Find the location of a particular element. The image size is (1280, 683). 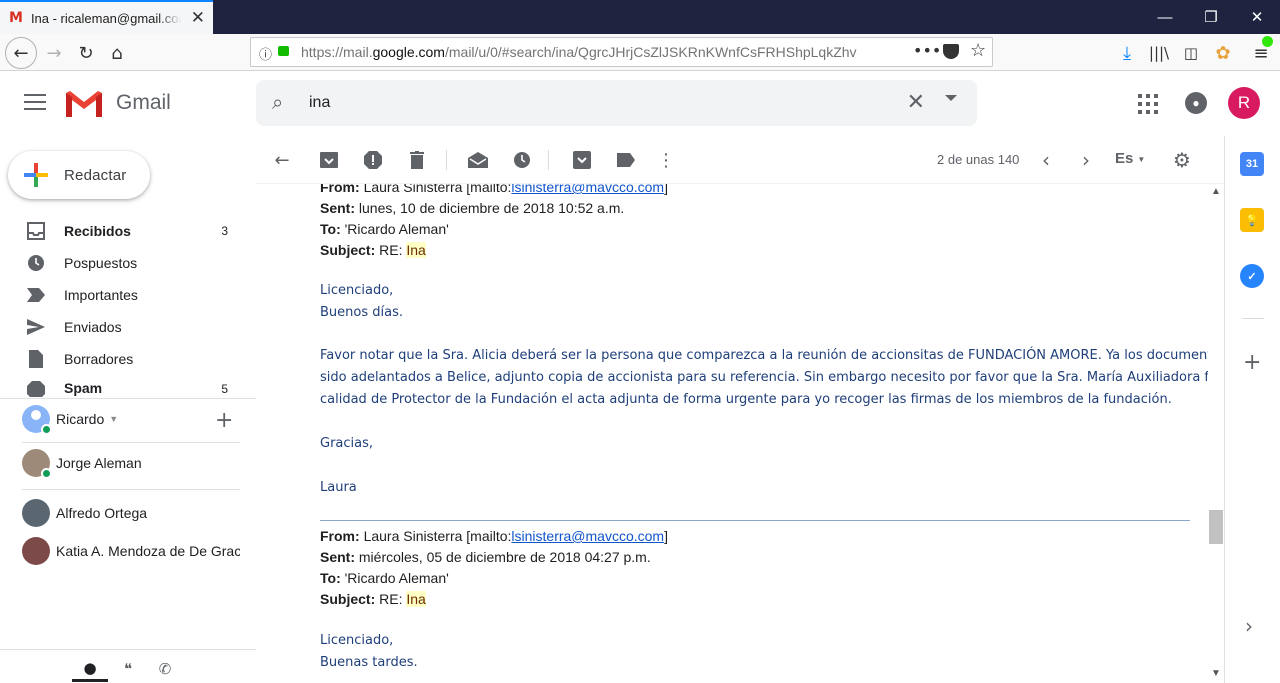

gmail-wordmark: Gmail is located at coordinates (143, 103).